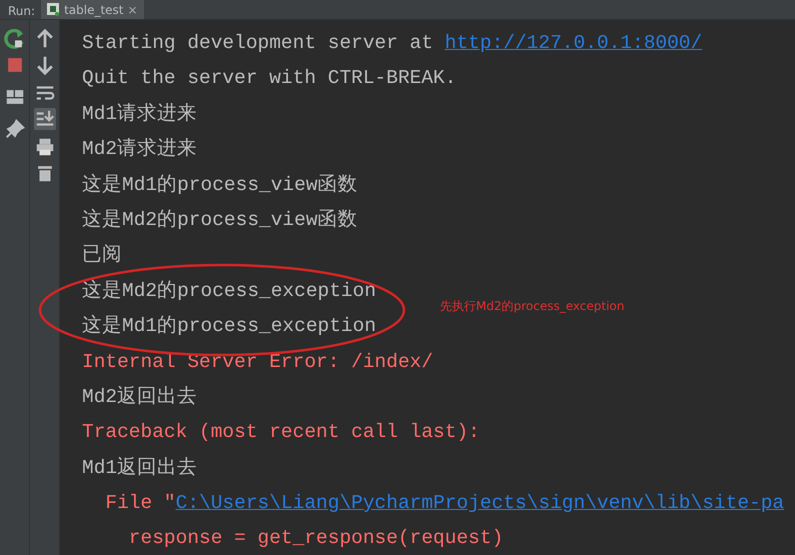 The width and height of the screenshot is (795, 555). Describe the element at coordinates (45, 119) in the screenshot. I see `scroll-to-end-icon` at that location.